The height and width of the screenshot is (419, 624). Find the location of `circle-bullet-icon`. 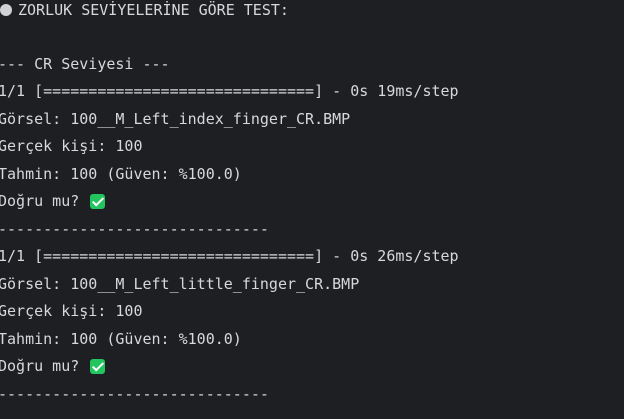

circle-bullet-icon is located at coordinates (6, 10).